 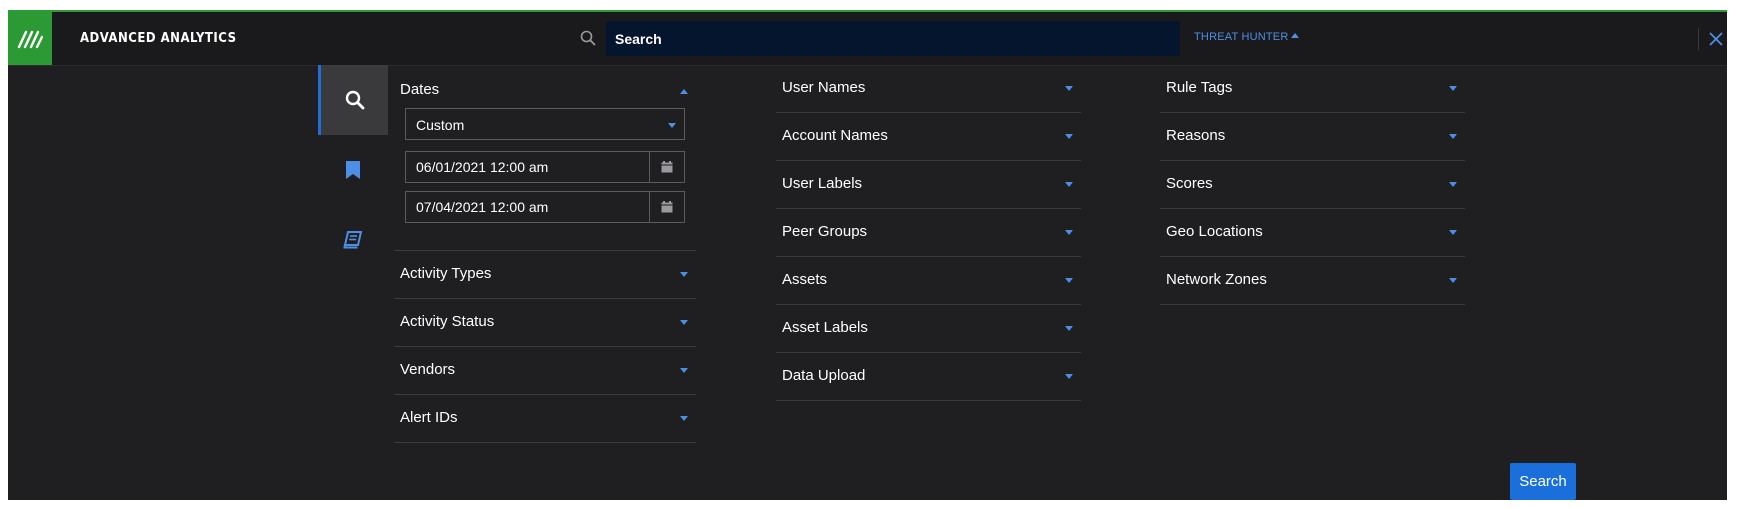 I want to click on filter-label: Asset Labels, so click(x=825, y=327).